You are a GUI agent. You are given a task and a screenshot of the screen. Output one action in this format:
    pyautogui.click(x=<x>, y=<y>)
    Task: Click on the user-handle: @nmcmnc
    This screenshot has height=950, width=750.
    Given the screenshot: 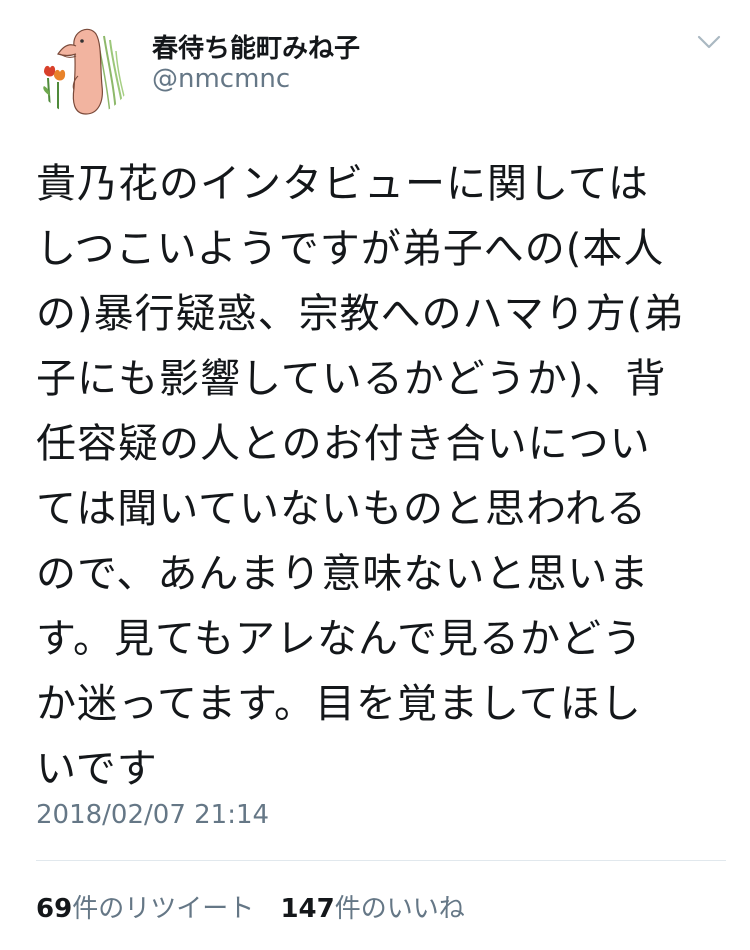 What is the action you would take?
    pyautogui.click(x=221, y=79)
    